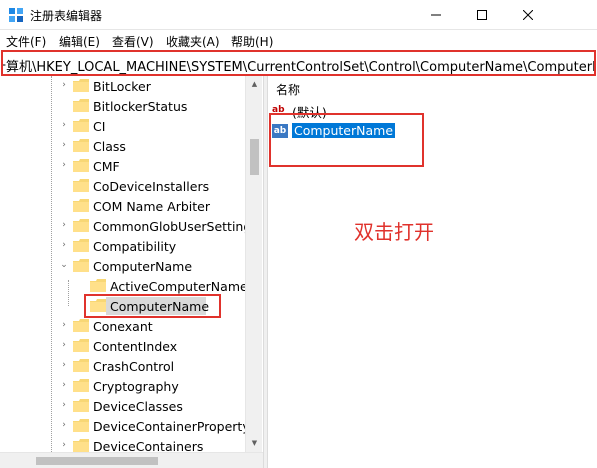  I want to click on tree-item-label: CMF, so click(106, 166).